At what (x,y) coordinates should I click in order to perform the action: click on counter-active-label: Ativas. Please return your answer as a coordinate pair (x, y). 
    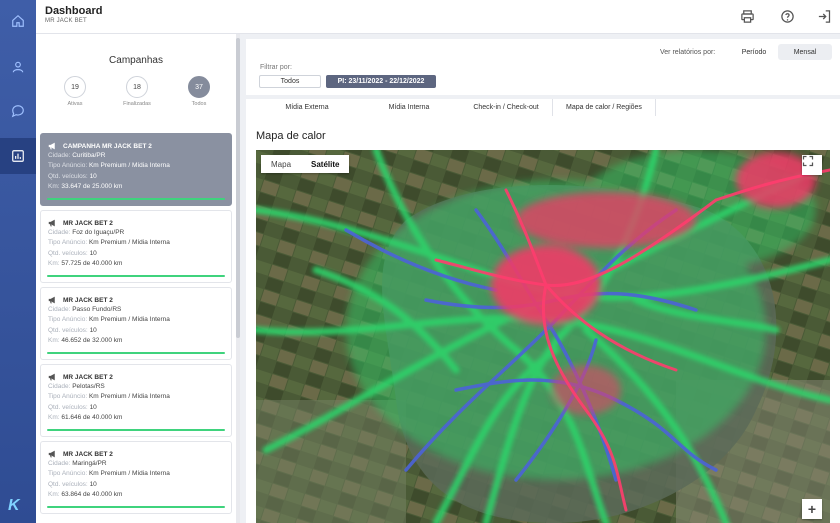
    Looking at the image, I should click on (75, 104).